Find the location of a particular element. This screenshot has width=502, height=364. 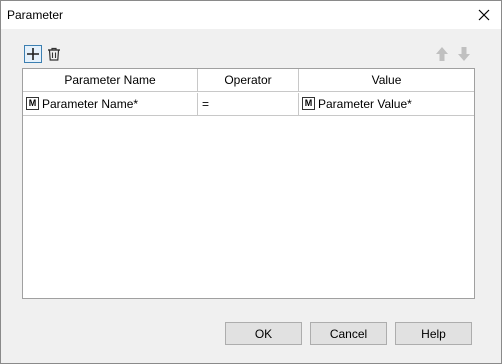

table-header: Parameter Name Operator Value is located at coordinates (248, 80).